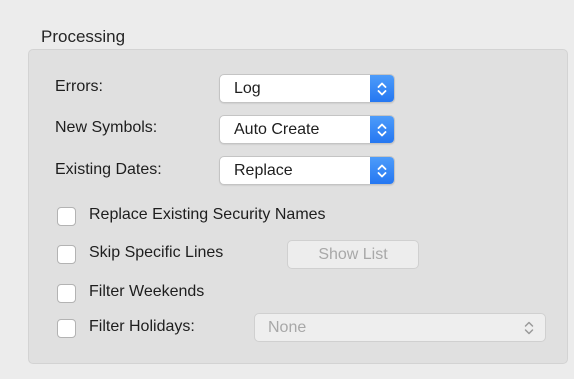 This screenshot has height=379, width=574. What do you see at coordinates (207, 215) in the screenshot?
I see `replace-names-label: Replace Existing Security Names` at bounding box center [207, 215].